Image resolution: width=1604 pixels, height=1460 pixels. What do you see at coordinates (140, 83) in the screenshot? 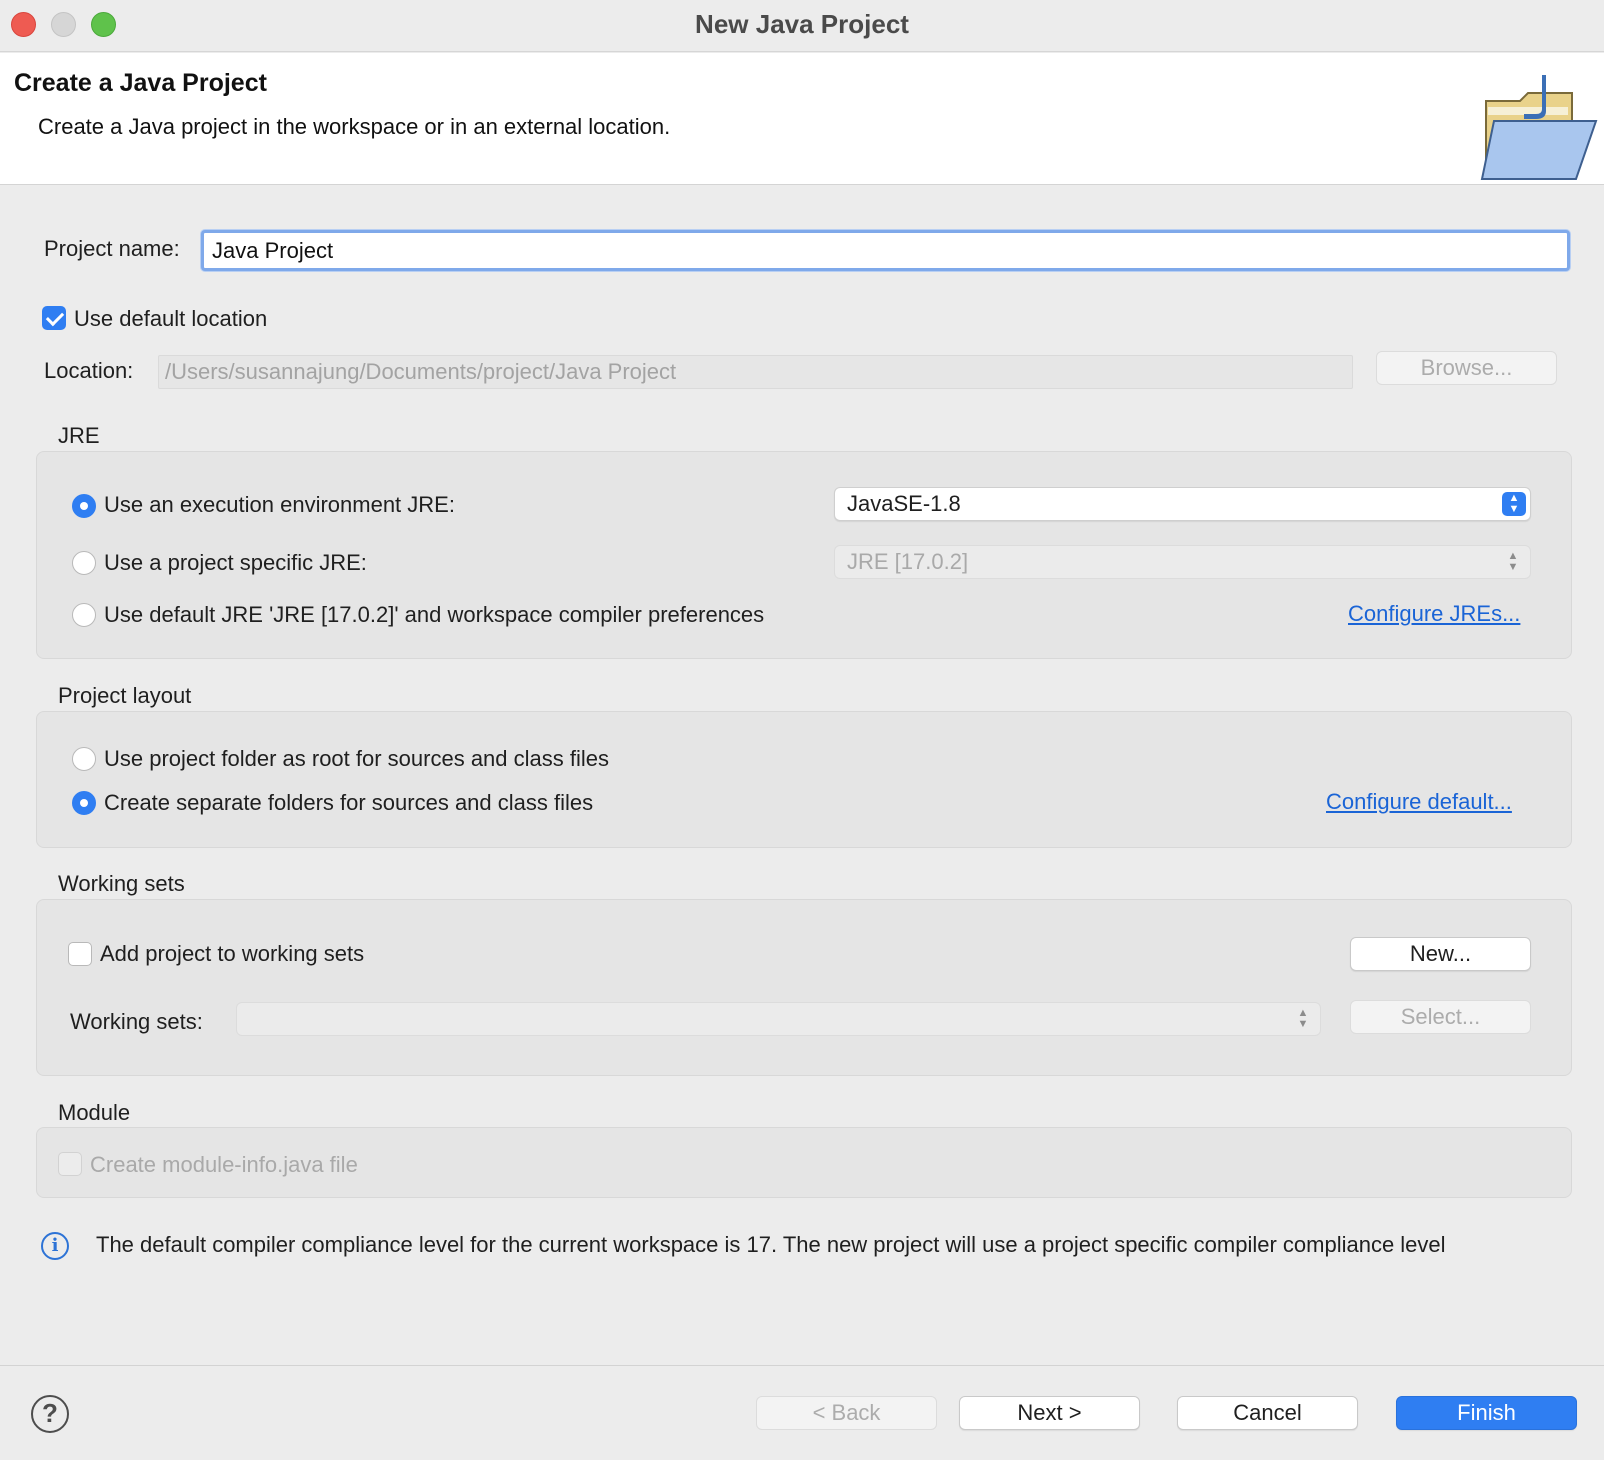
I see `page-title: Create a Java Project` at bounding box center [140, 83].